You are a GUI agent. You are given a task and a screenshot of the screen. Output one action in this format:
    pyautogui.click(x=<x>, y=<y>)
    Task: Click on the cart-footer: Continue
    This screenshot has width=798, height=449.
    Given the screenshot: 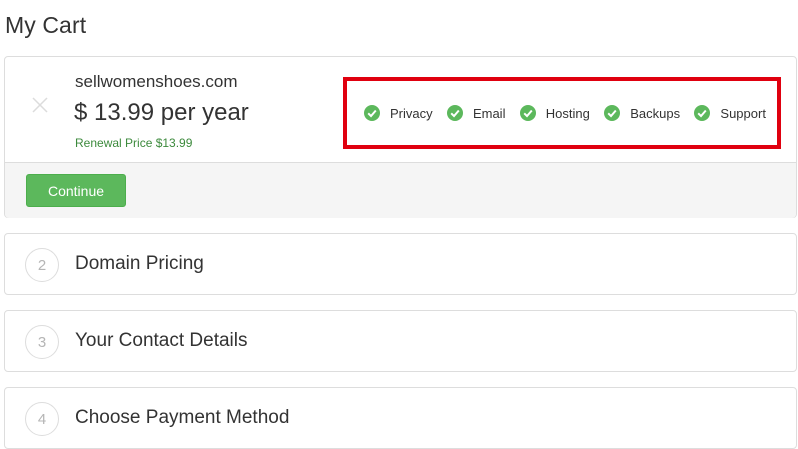 What is the action you would take?
    pyautogui.click(x=400, y=190)
    